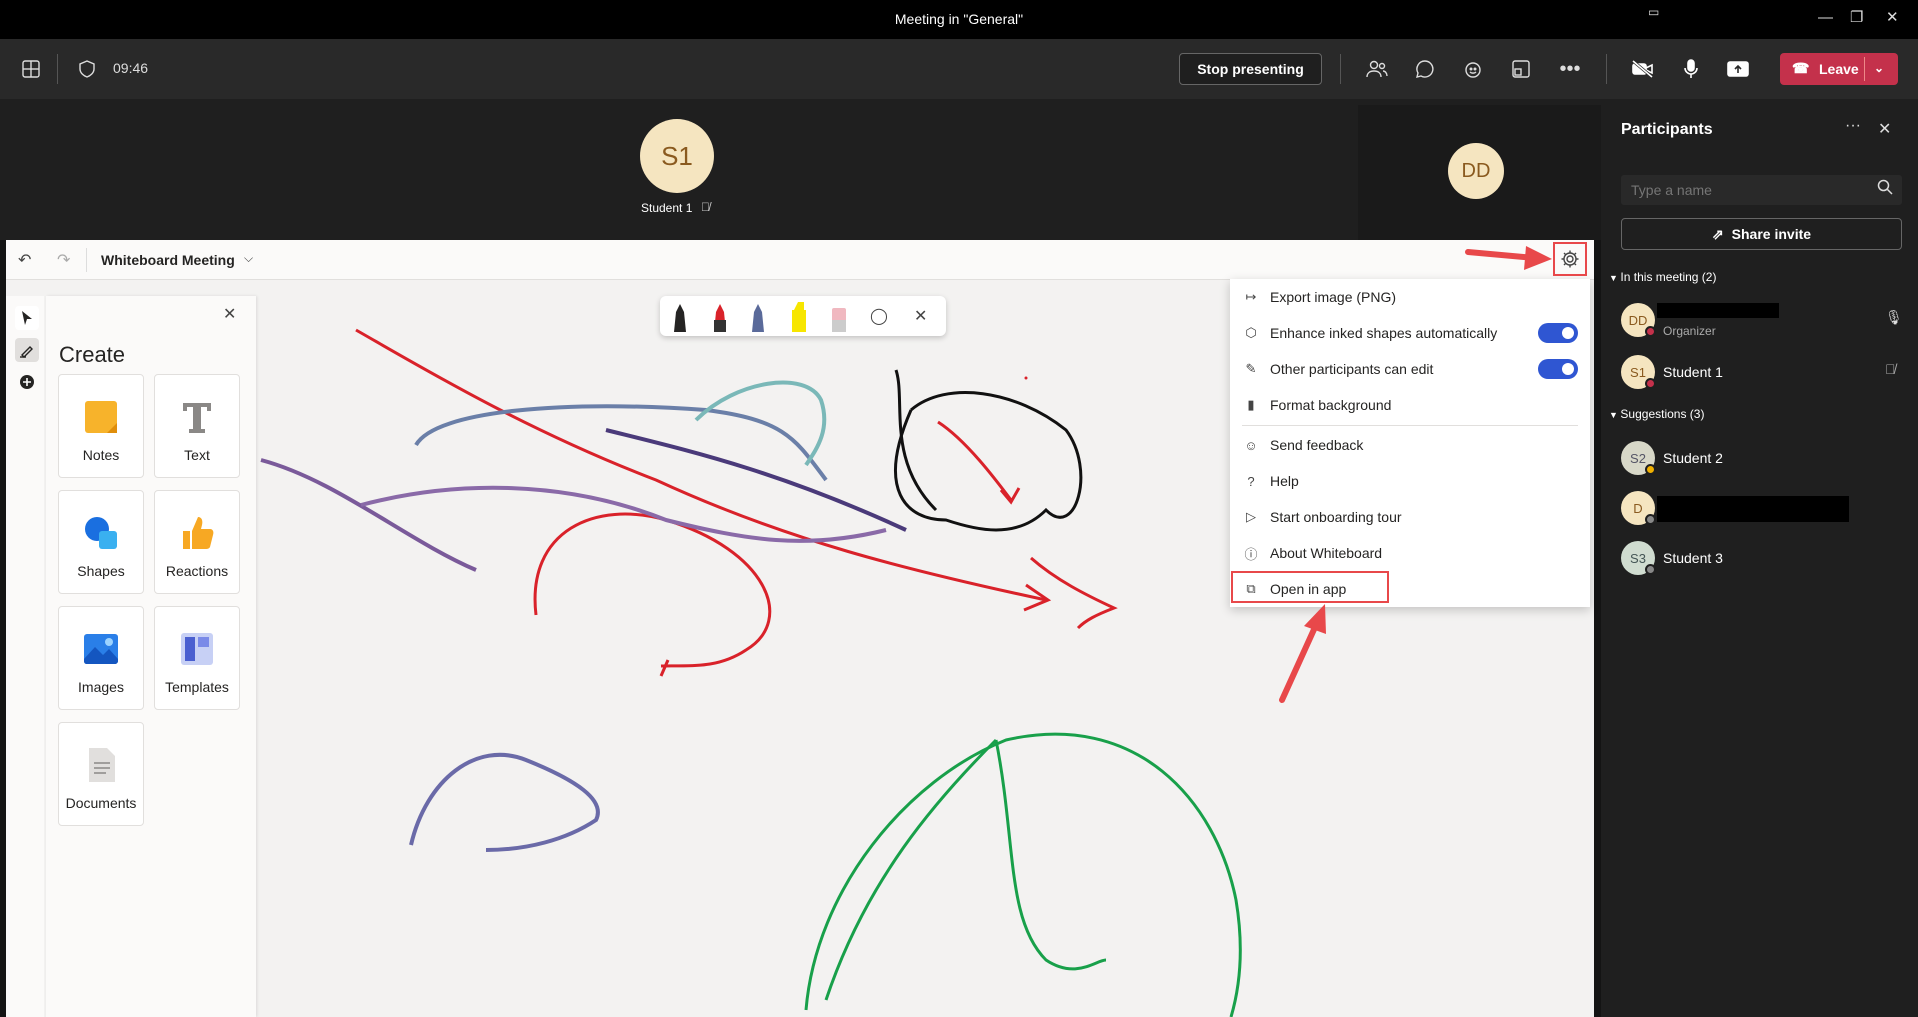 The height and width of the screenshot is (1017, 1918). What do you see at coordinates (197, 455) in the screenshot?
I see `tile-label: Text` at bounding box center [197, 455].